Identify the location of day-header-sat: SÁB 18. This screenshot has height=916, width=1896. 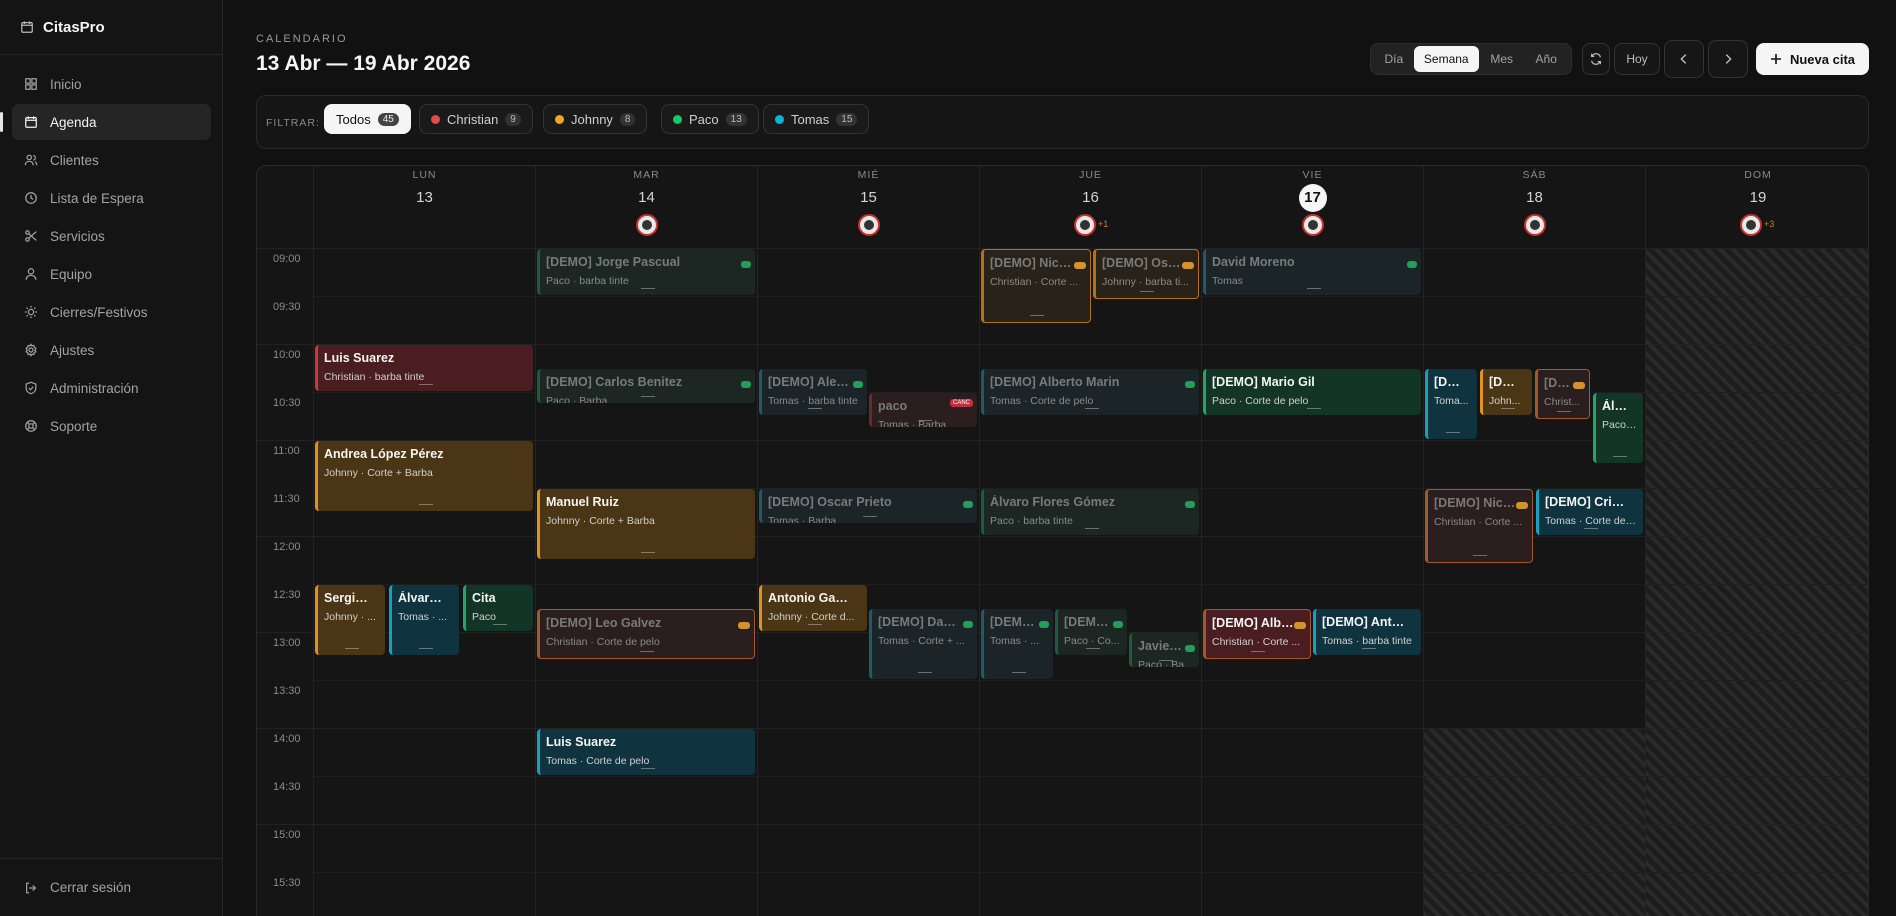
(1534, 207).